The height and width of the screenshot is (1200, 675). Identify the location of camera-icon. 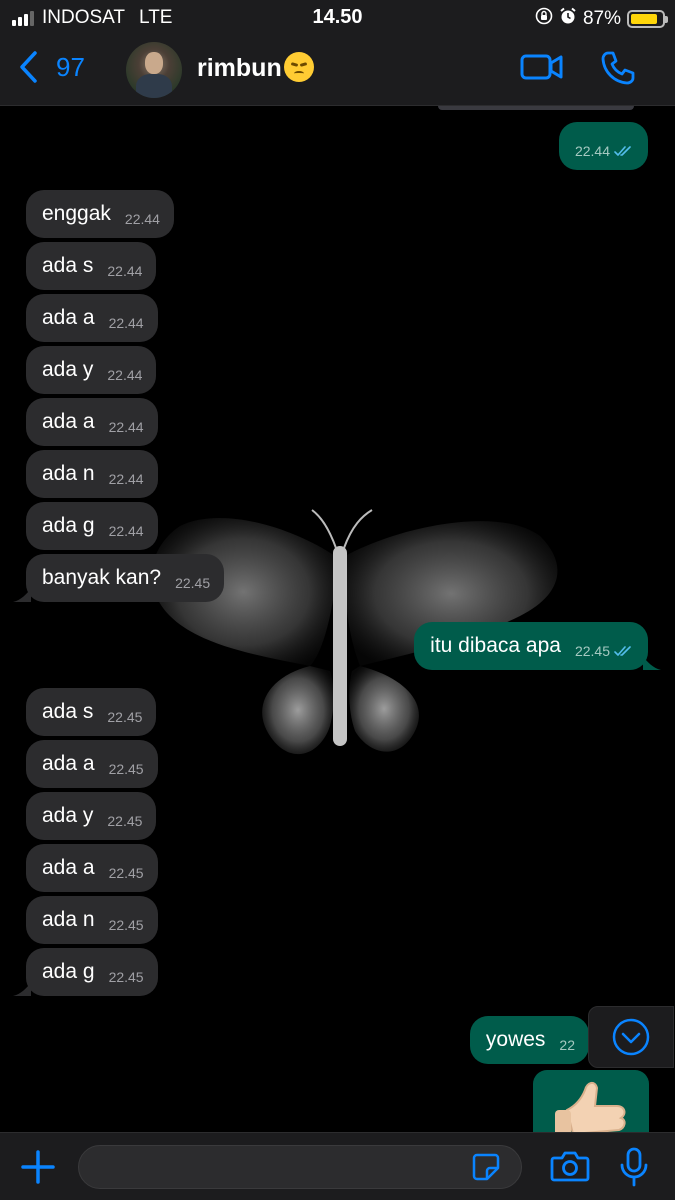
(570, 1166).